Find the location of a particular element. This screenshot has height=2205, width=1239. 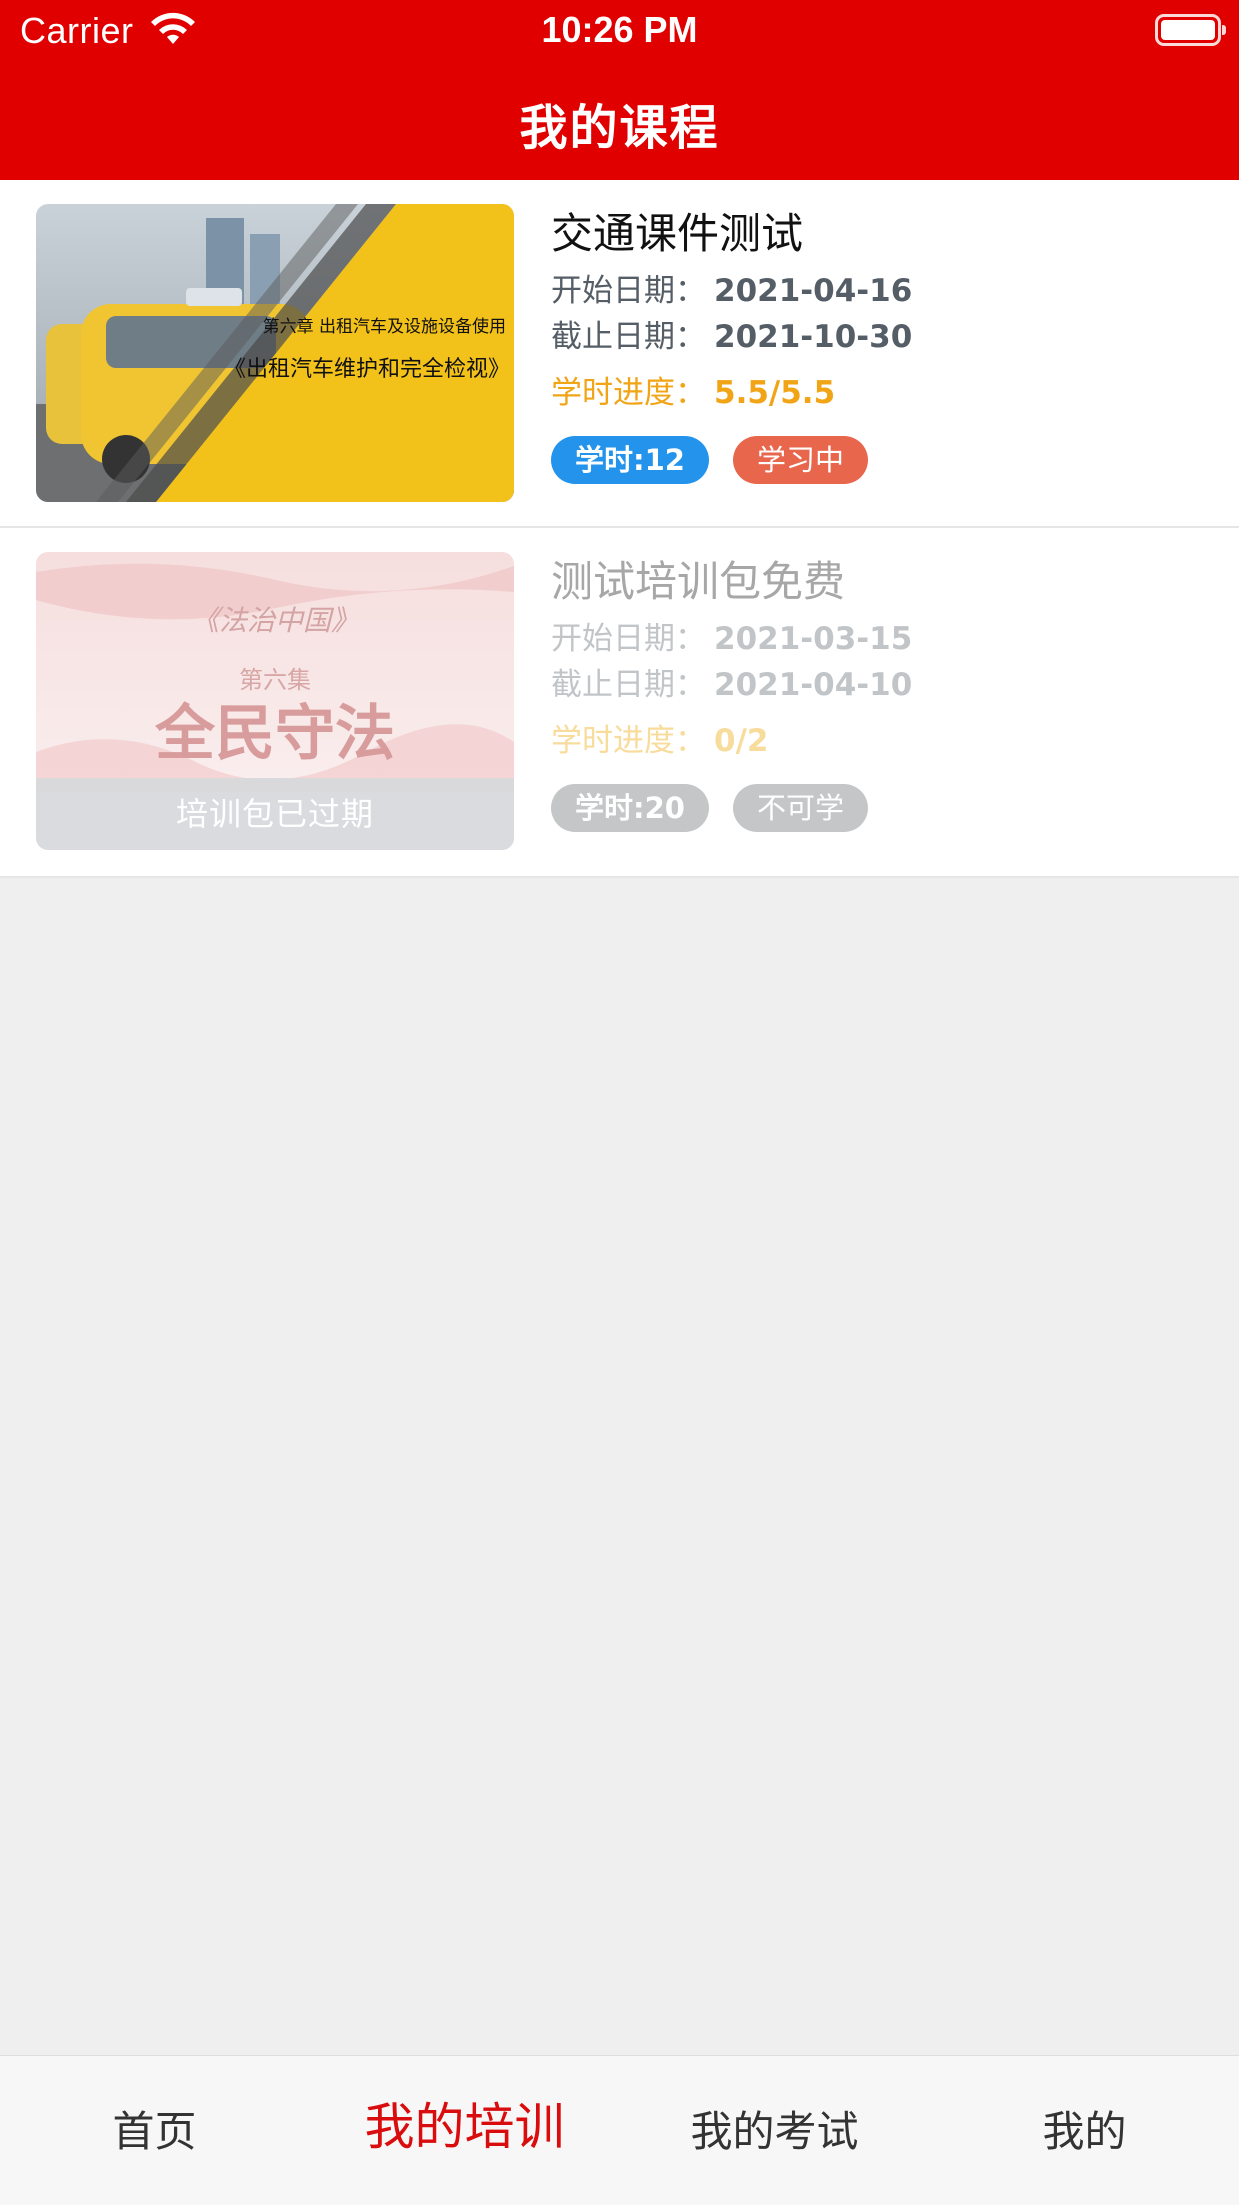

cover-headline-text: 全民守法 is located at coordinates (274, 734).